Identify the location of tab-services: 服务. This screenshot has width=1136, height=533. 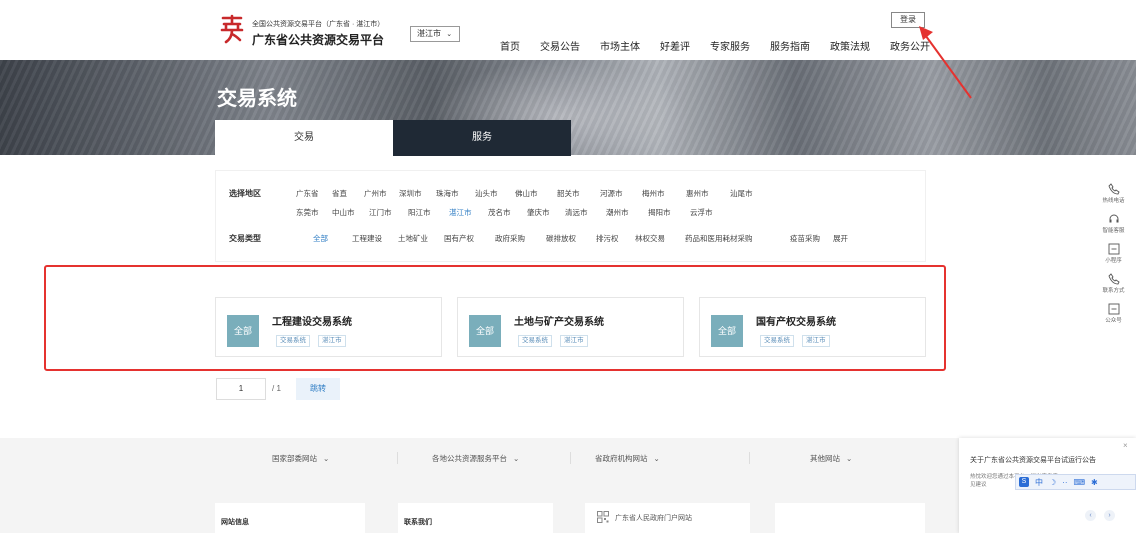
(482, 138).